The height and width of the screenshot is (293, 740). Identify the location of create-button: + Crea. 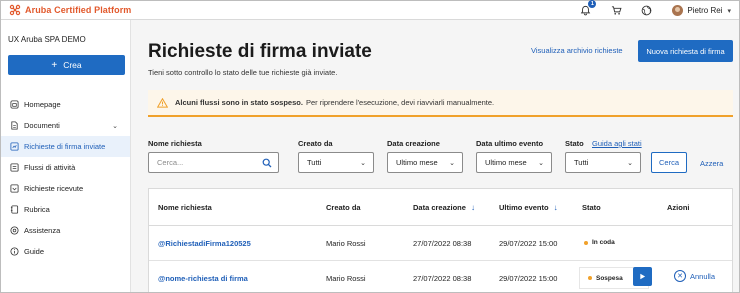
(66, 65).